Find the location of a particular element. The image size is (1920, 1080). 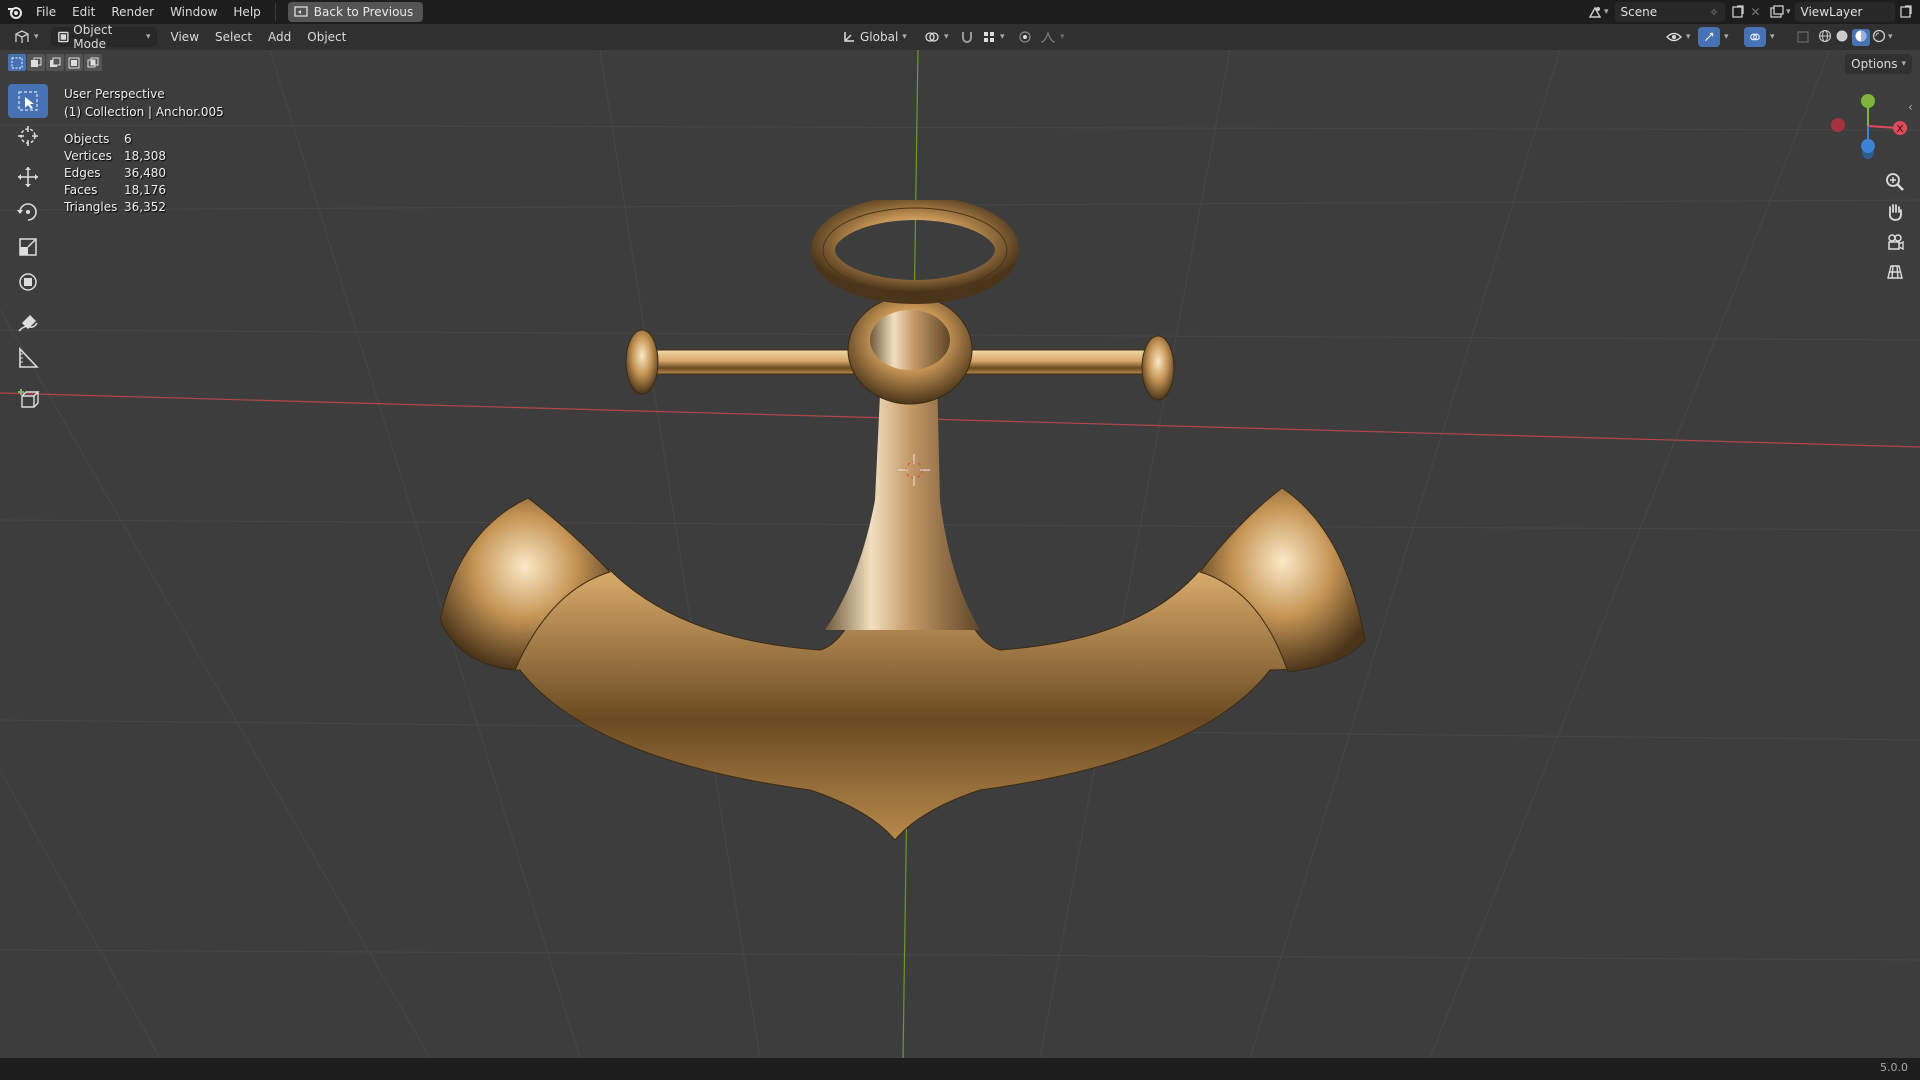

z-axis-ball is located at coordinates (1868, 146).